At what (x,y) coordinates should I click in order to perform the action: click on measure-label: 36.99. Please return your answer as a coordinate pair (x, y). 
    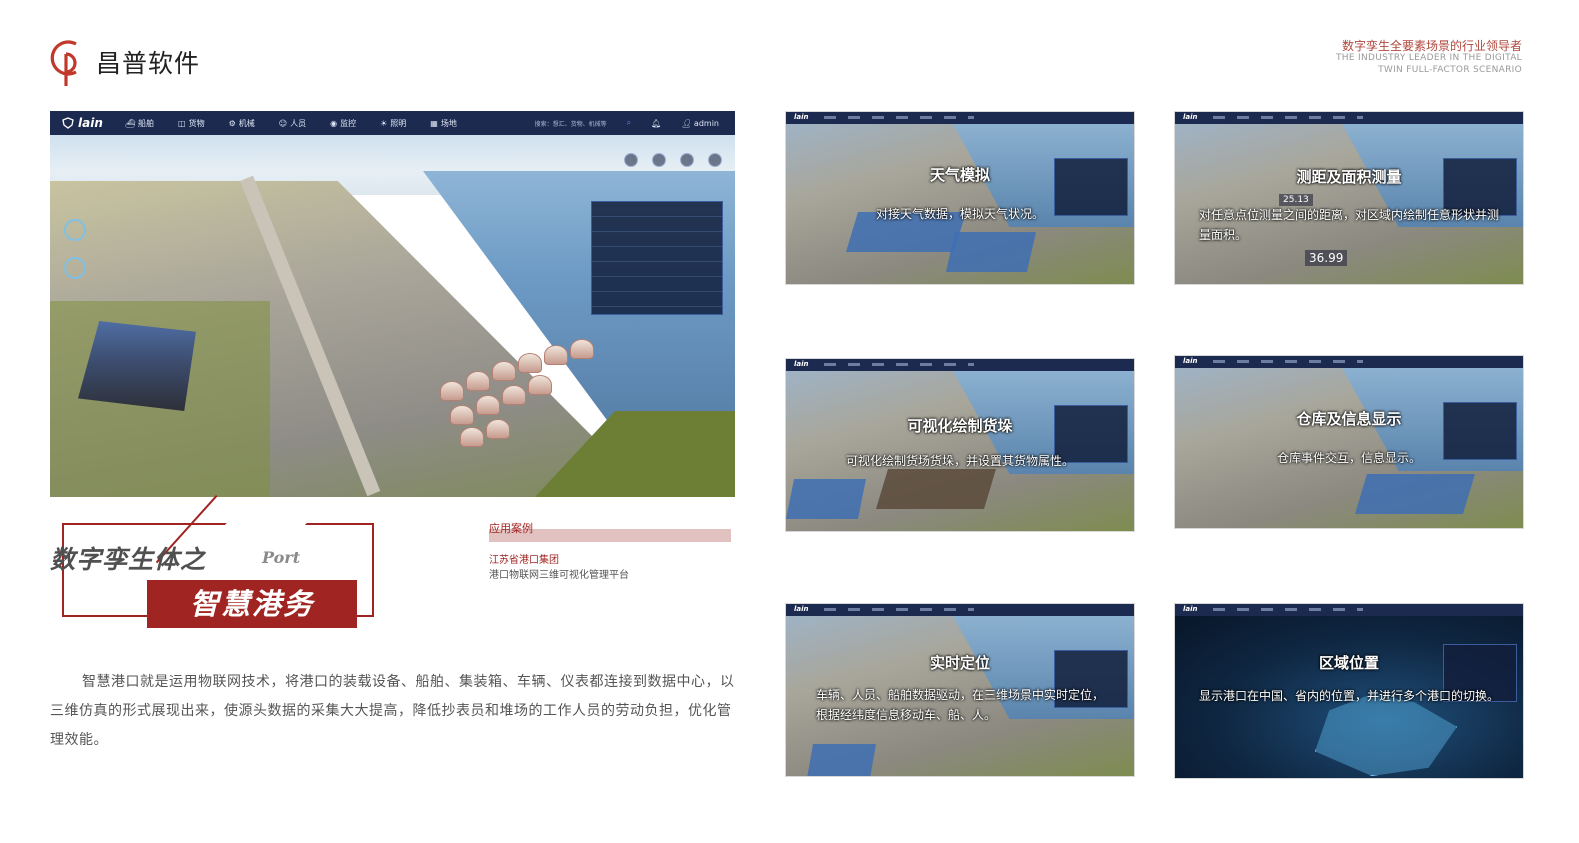
    Looking at the image, I should click on (1326, 258).